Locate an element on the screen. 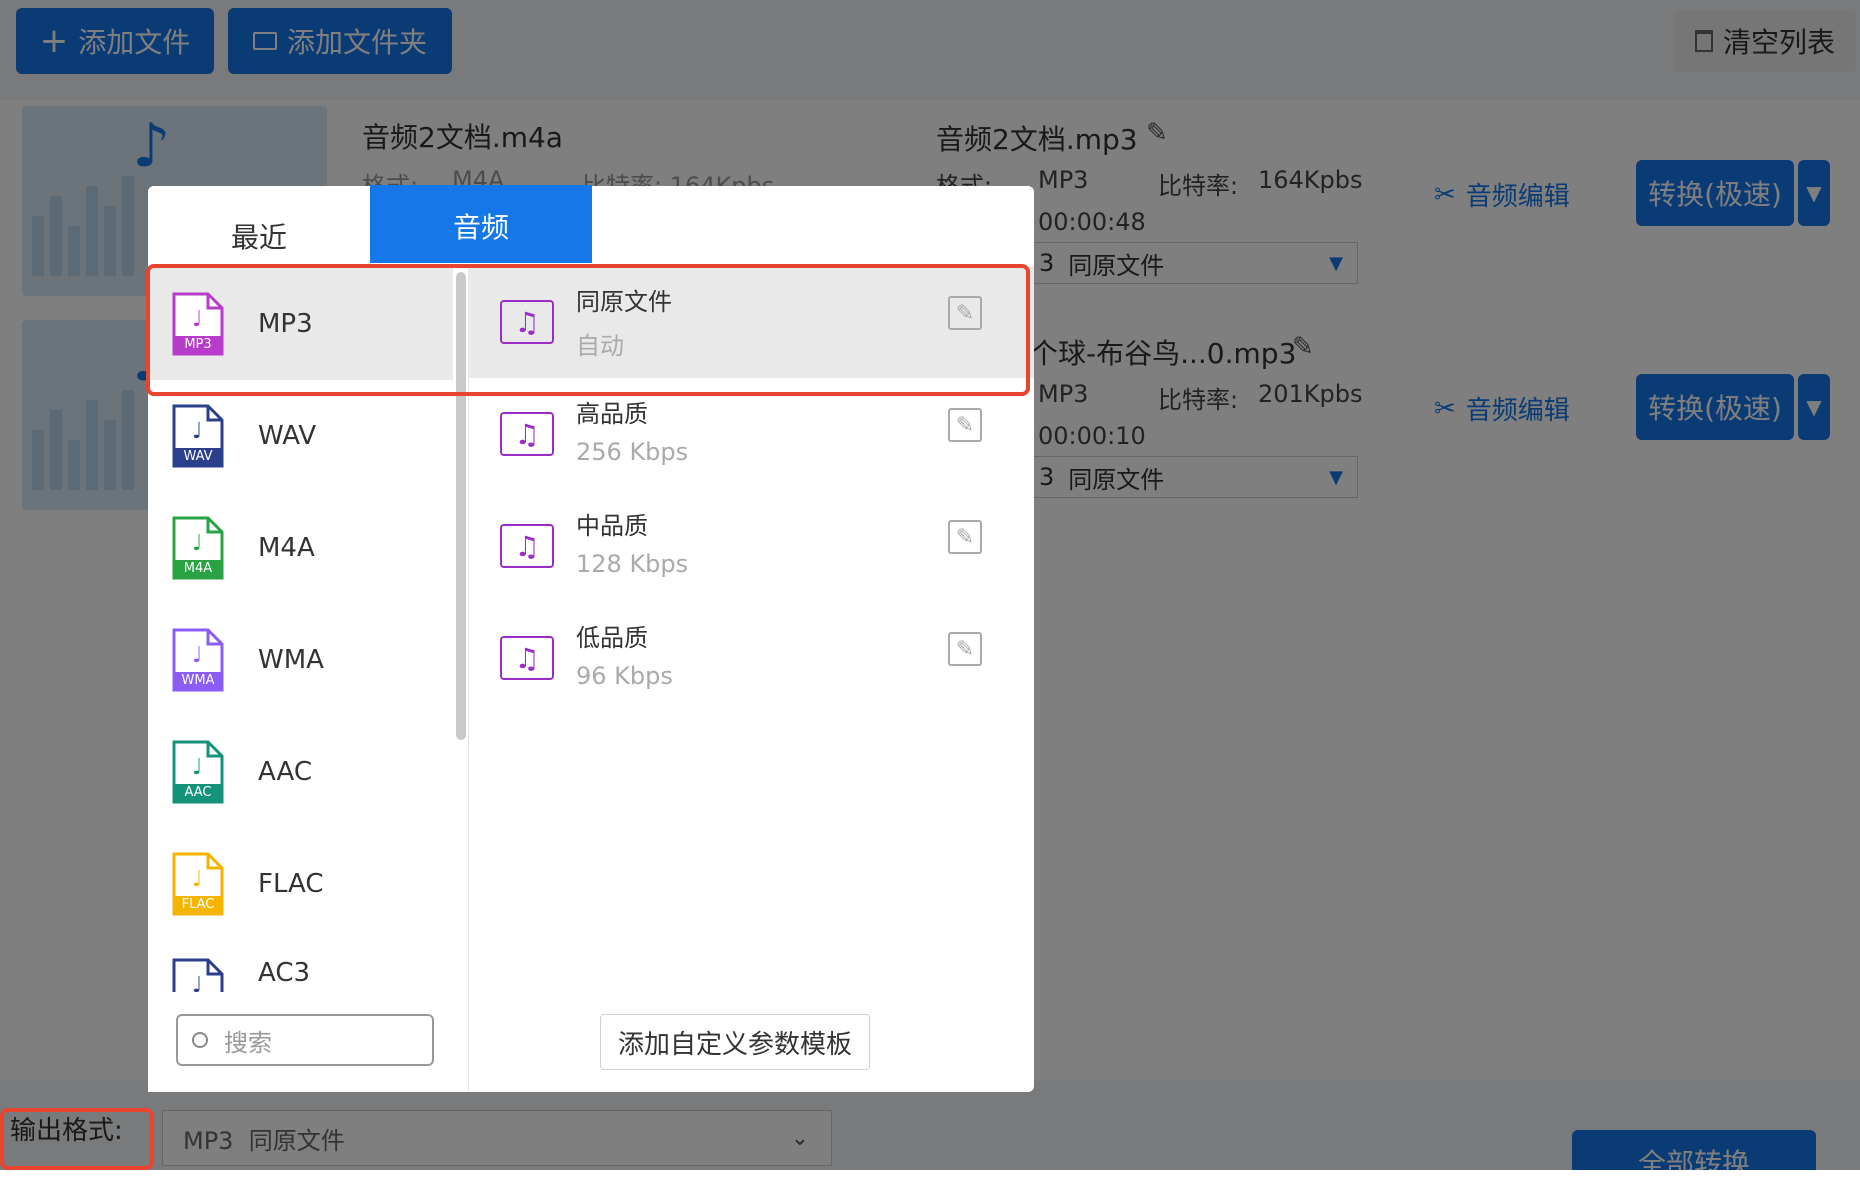 The image size is (1860, 1182). format-label: WAV is located at coordinates (287, 436).